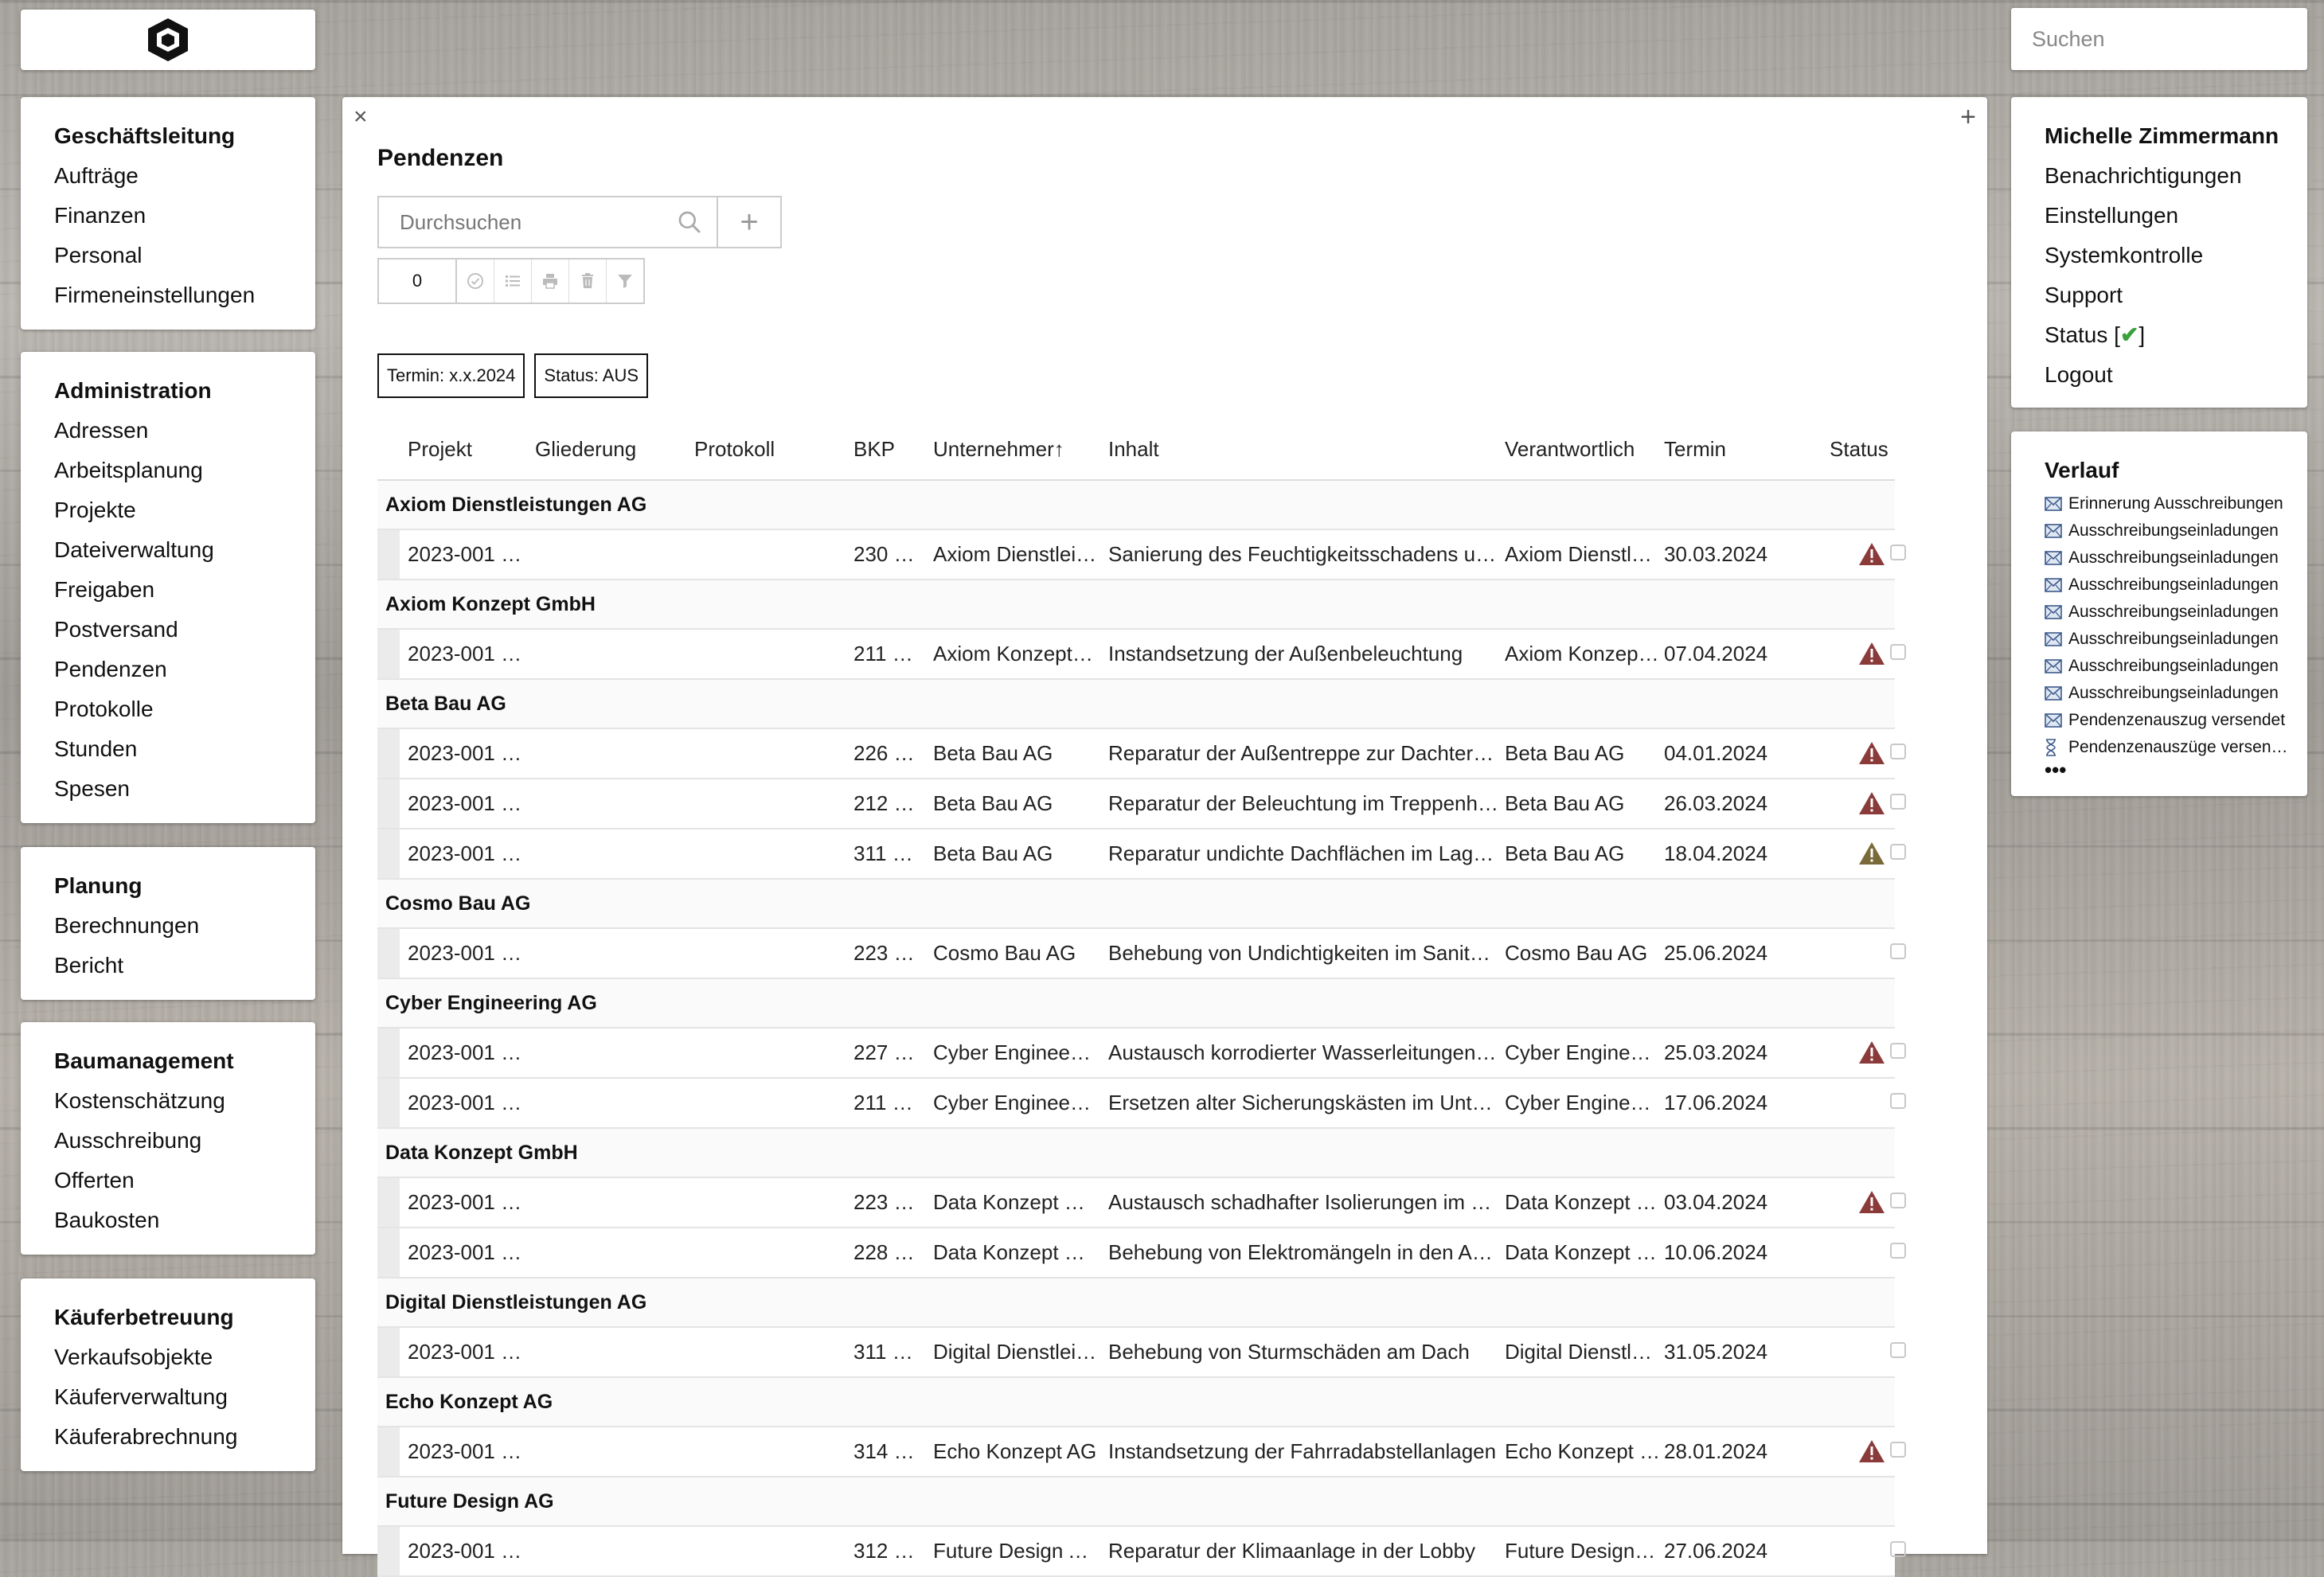  What do you see at coordinates (513, 281) in the screenshot?
I see `list-icon` at bounding box center [513, 281].